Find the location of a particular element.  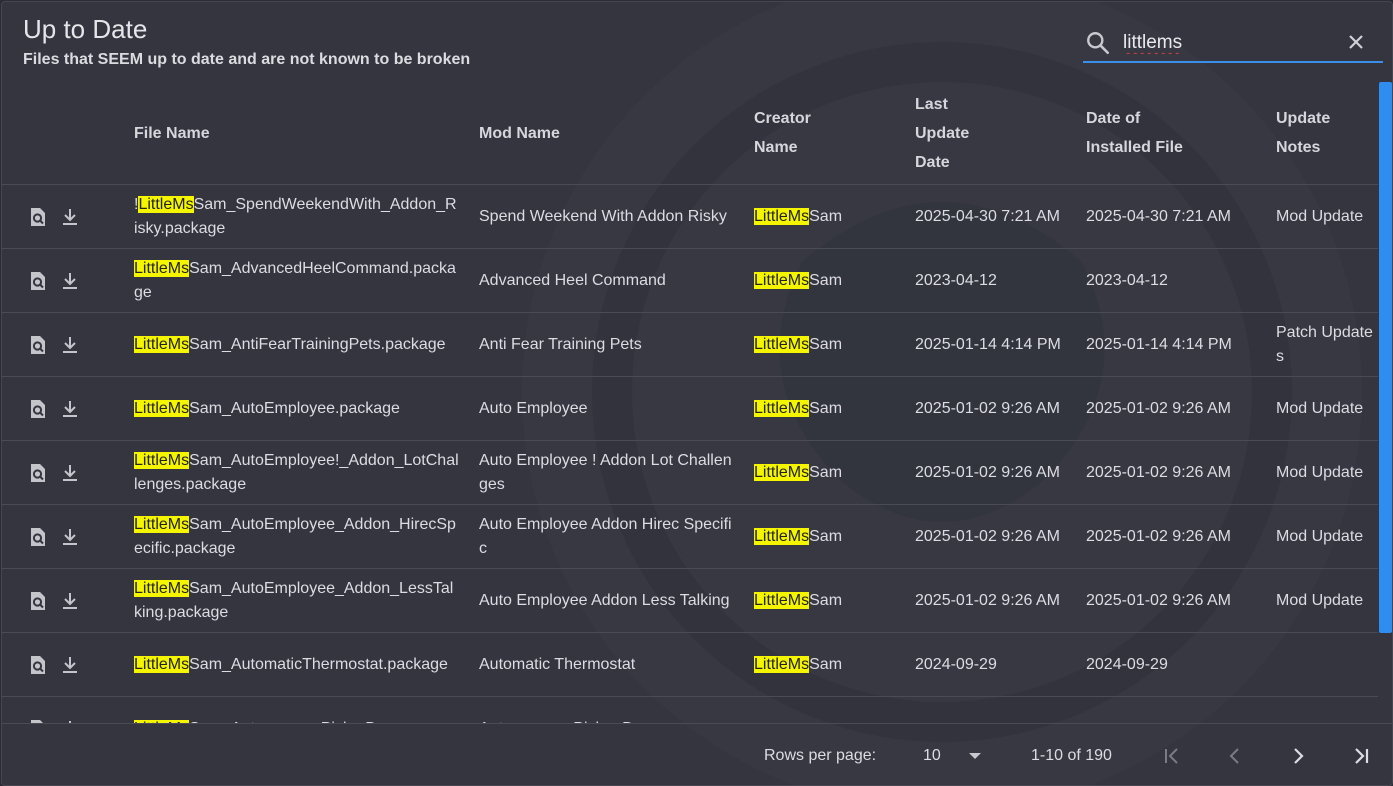

actions-header is located at coordinates (68, 133).